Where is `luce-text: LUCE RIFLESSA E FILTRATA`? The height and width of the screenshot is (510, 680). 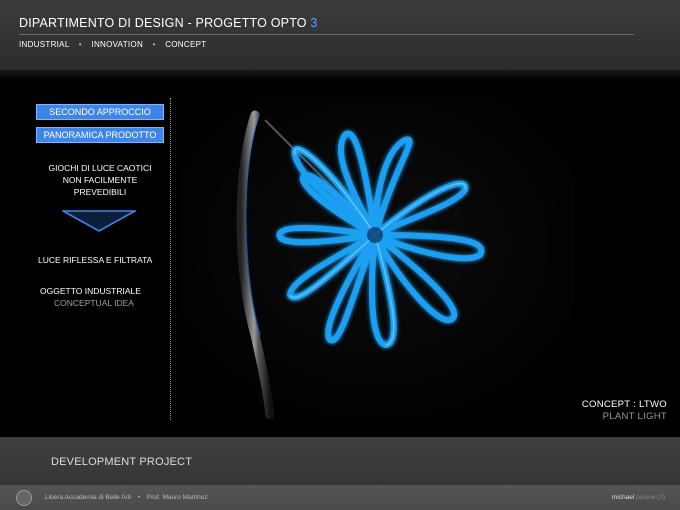 luce-text: LUCE RIFLESSA E FILTRATA is located at coordinates (95, 260).